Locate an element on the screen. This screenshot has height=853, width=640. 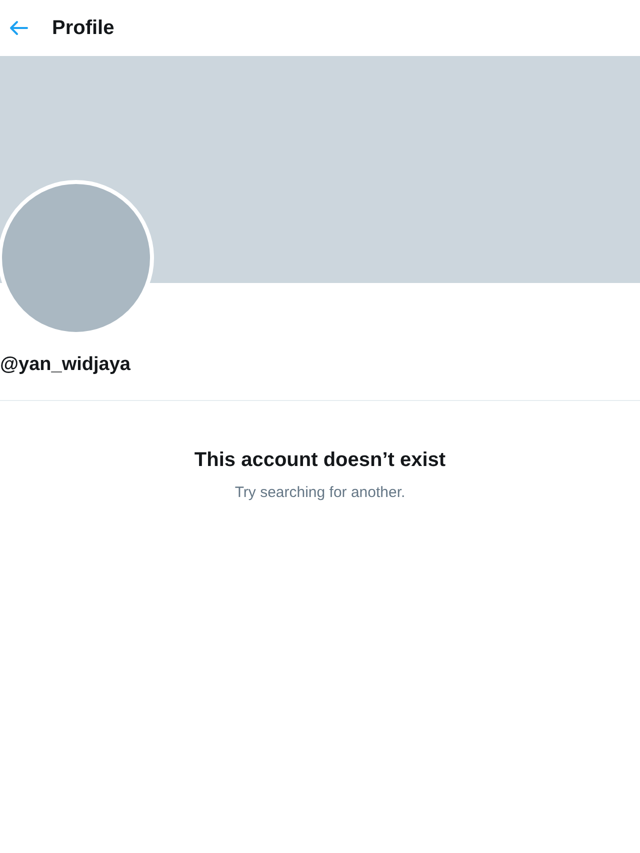
empty-state-subtitle: Try searching for another. is located at coordinates (320, 493).